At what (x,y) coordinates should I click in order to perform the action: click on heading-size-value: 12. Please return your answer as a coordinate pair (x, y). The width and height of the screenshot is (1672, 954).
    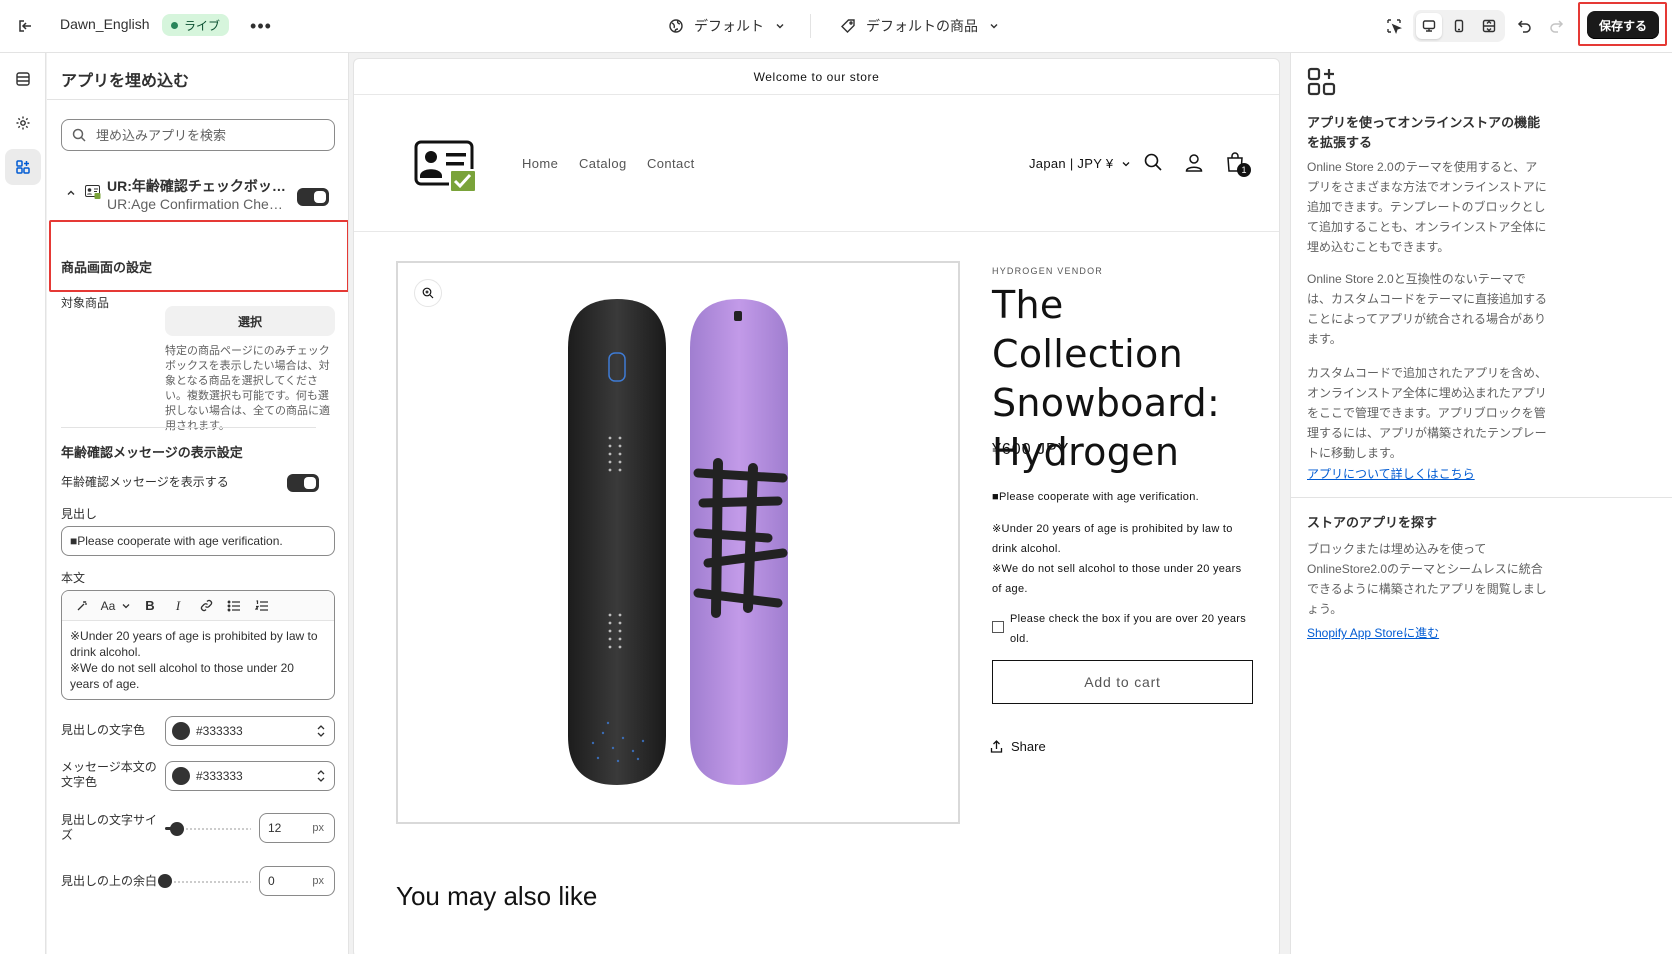
    Looking at the image, I should click on (275, 828).